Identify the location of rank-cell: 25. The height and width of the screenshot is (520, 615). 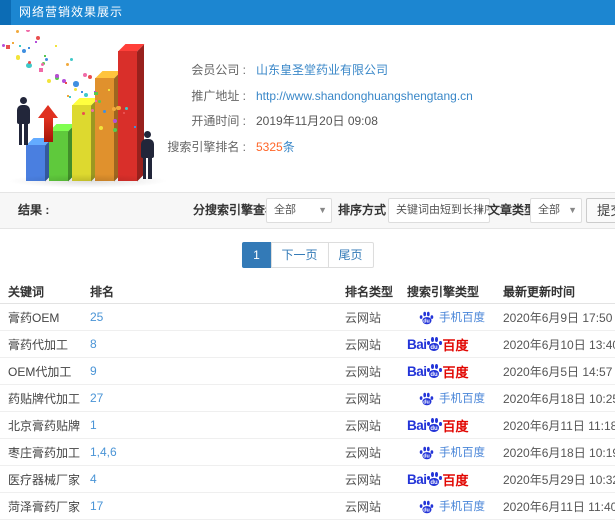
(217, 317).